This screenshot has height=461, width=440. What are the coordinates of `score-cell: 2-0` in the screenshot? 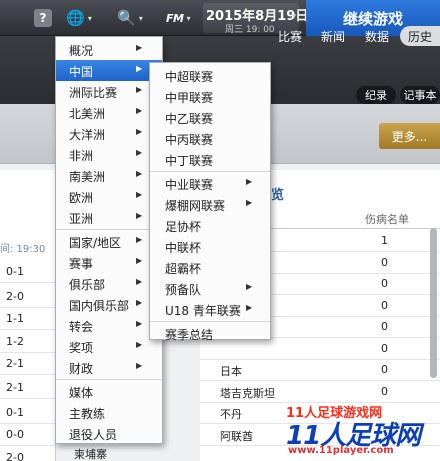 It's located at (15, 456).